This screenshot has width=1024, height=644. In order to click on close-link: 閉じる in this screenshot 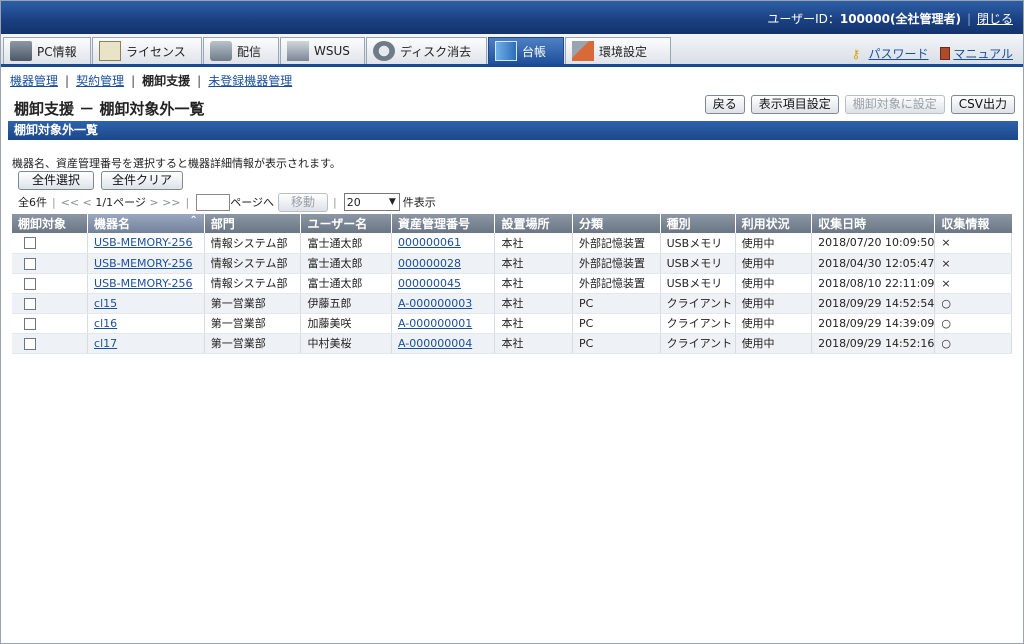, I will do `click(995, 19)`.